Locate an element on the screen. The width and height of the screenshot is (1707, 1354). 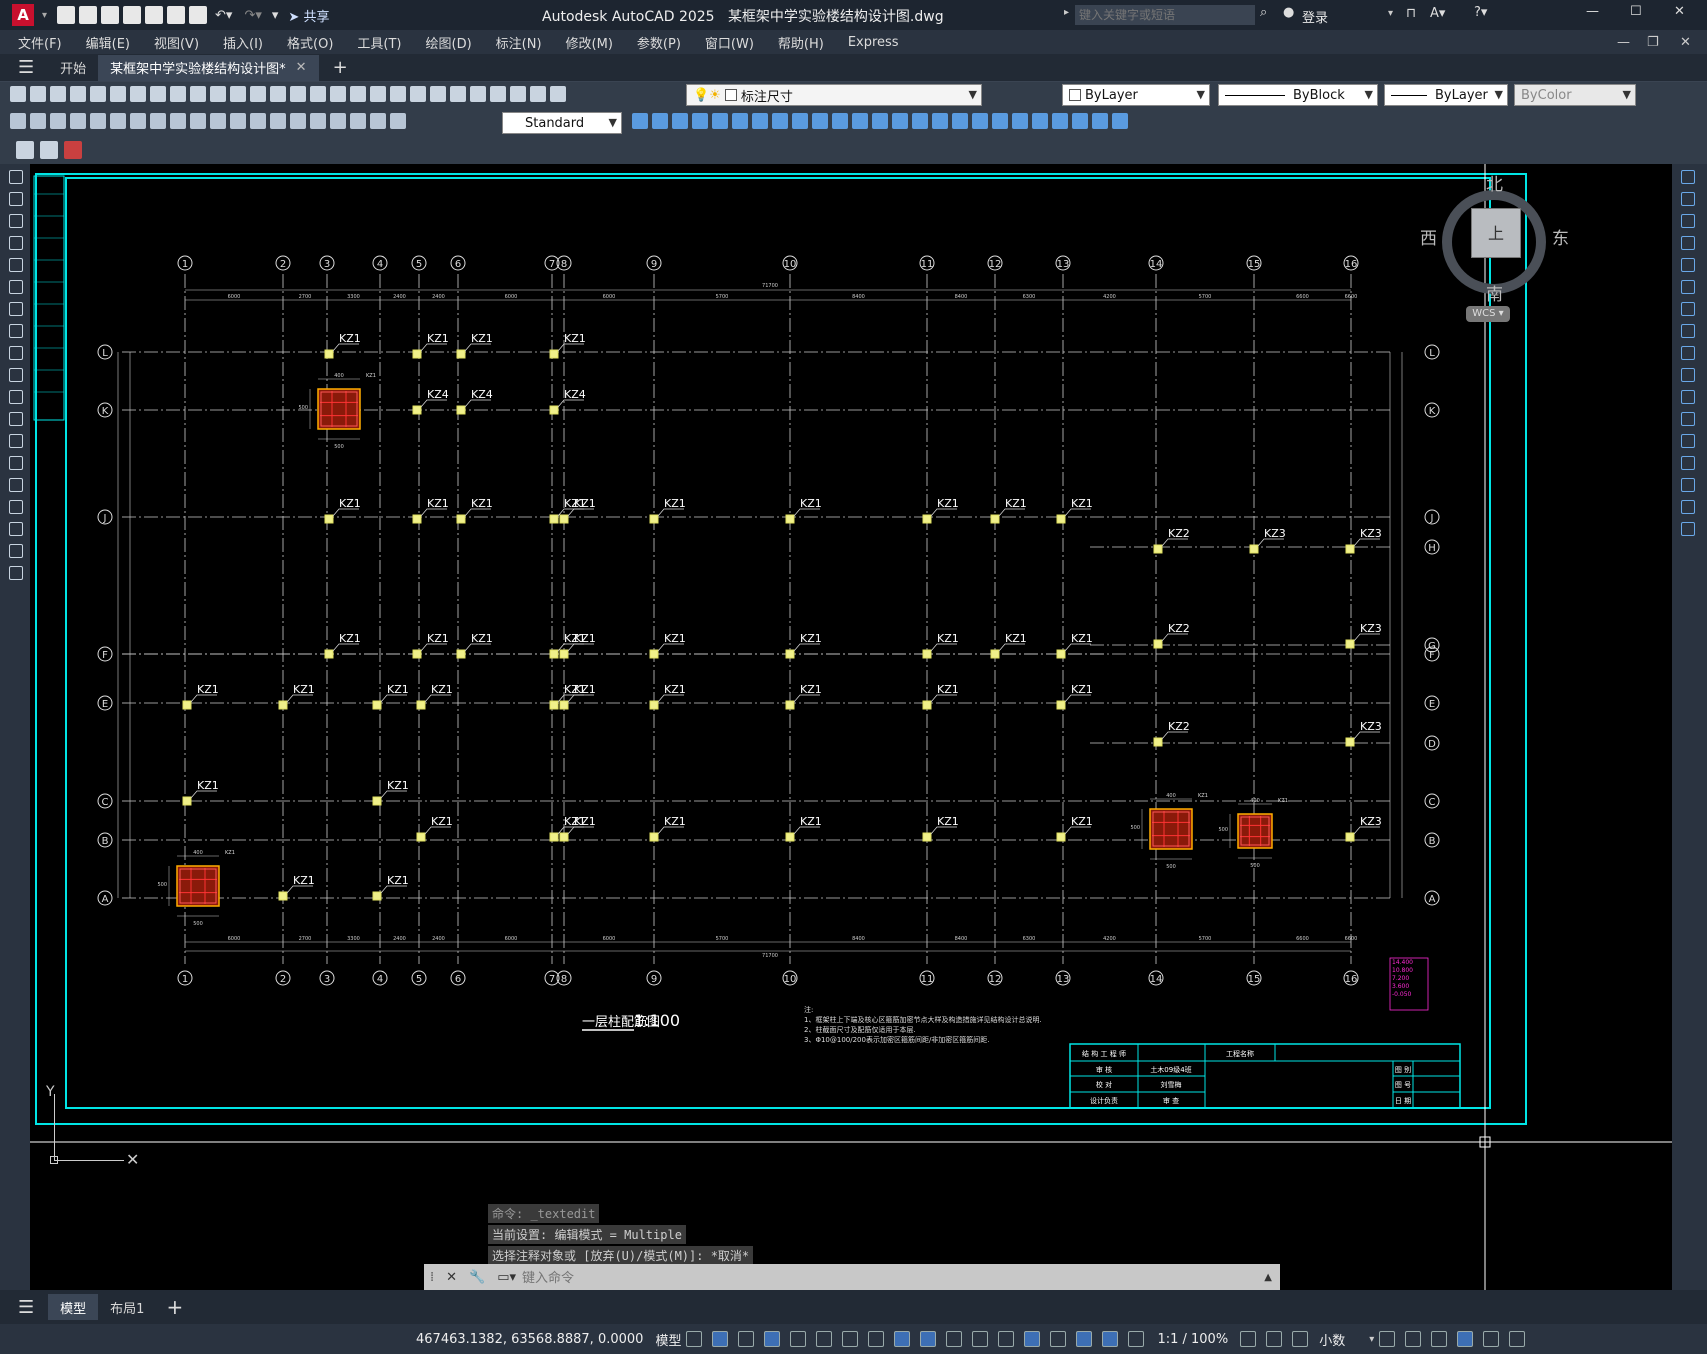
modify-tool-2-icon is located at coordinates (1688, 221).